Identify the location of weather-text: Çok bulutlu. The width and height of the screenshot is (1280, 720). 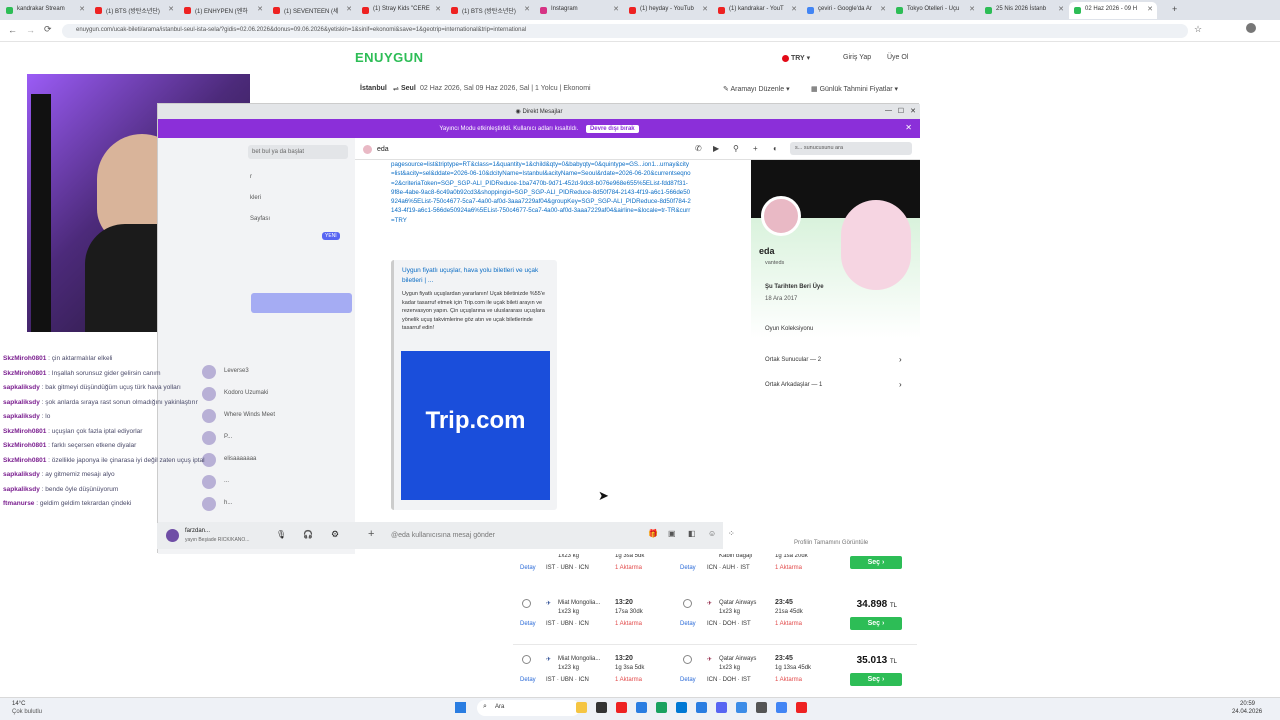
(27, 712).